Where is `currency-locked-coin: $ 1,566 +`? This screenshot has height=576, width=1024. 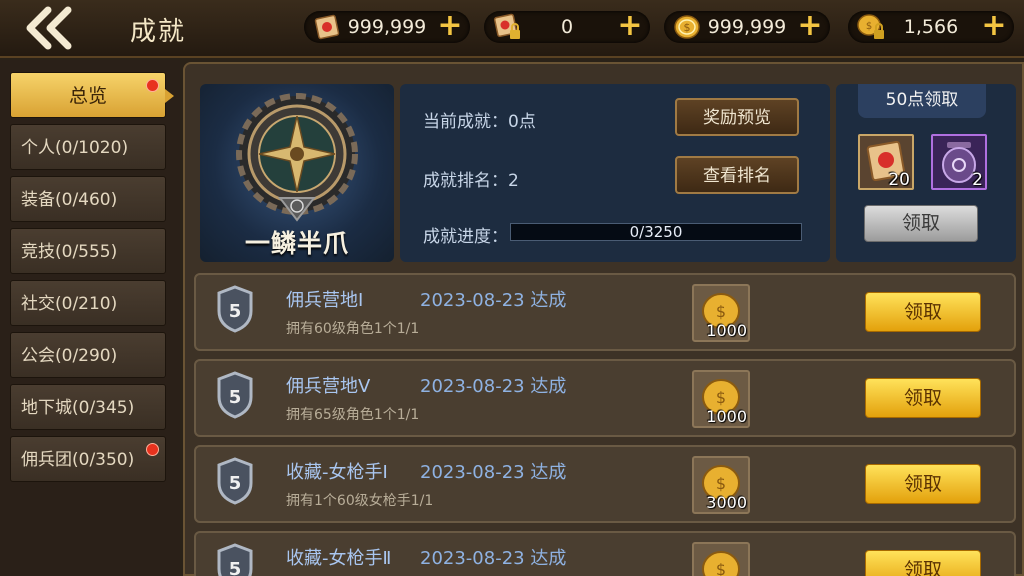
currency-locked-coin: $ 1,566 + is located at coordinates (931, 27).